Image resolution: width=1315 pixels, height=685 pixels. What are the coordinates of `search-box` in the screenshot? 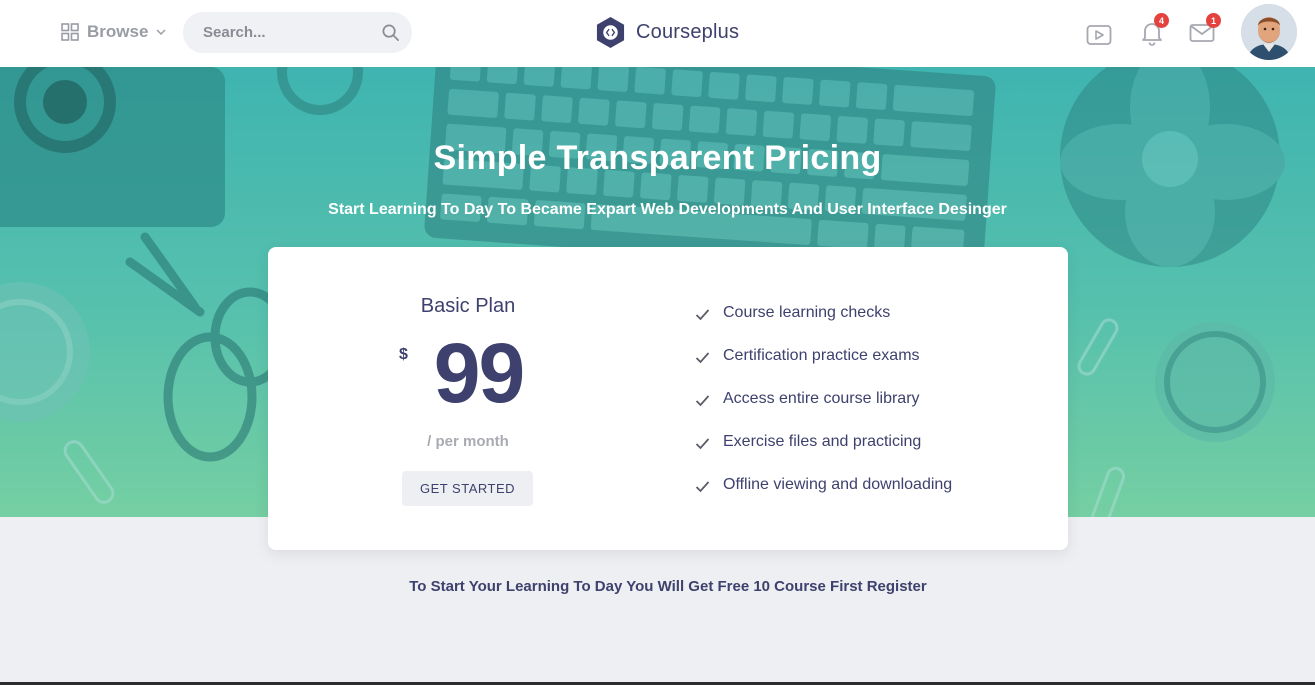 It's located at (297, 32).